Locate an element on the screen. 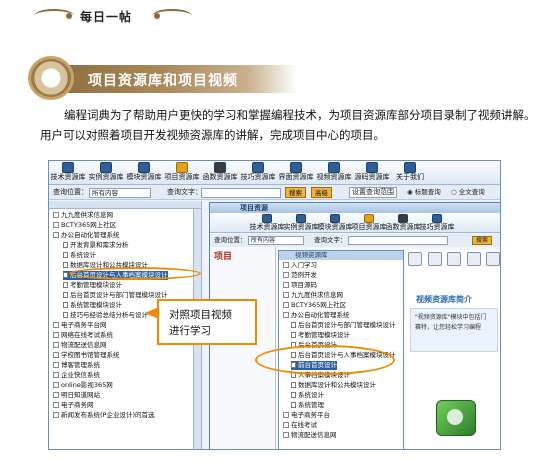 The image size is (553, 468). zoom-icon is located at coordinates (493, 259).